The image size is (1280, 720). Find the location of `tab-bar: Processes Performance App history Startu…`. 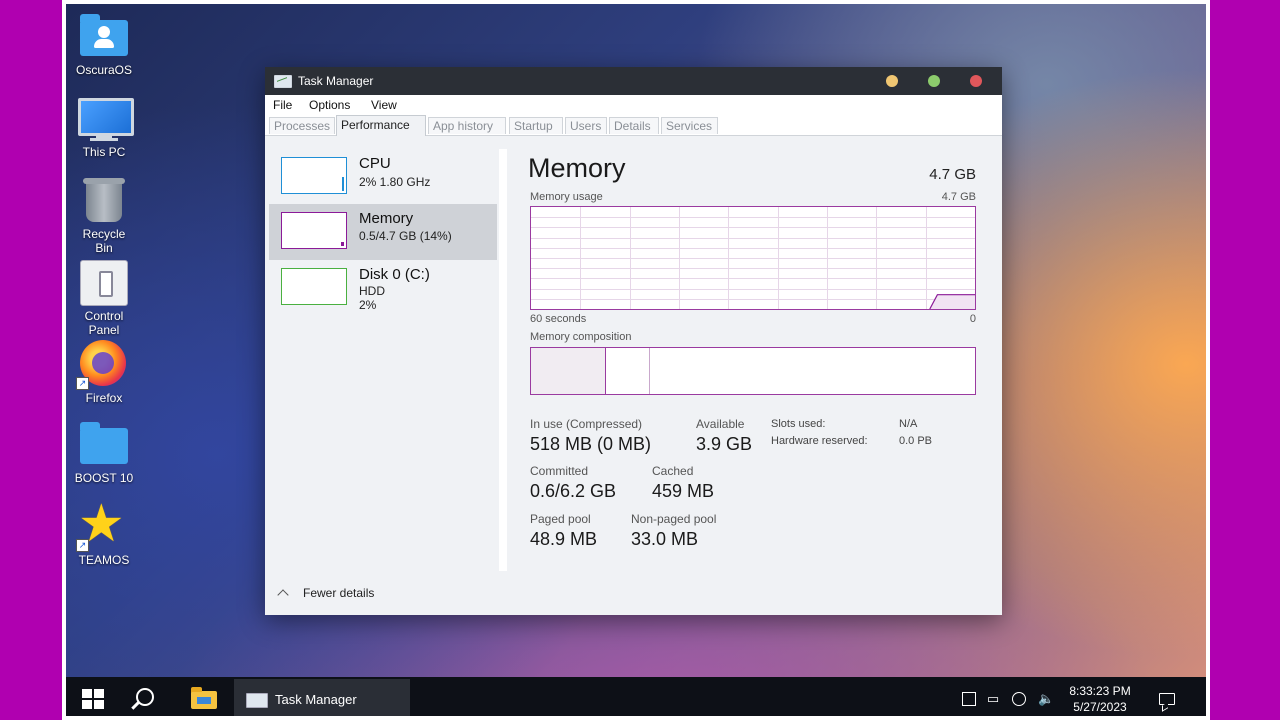

tab-bar: Processes Performance App history Startu… is located at coordinates (633, 125).